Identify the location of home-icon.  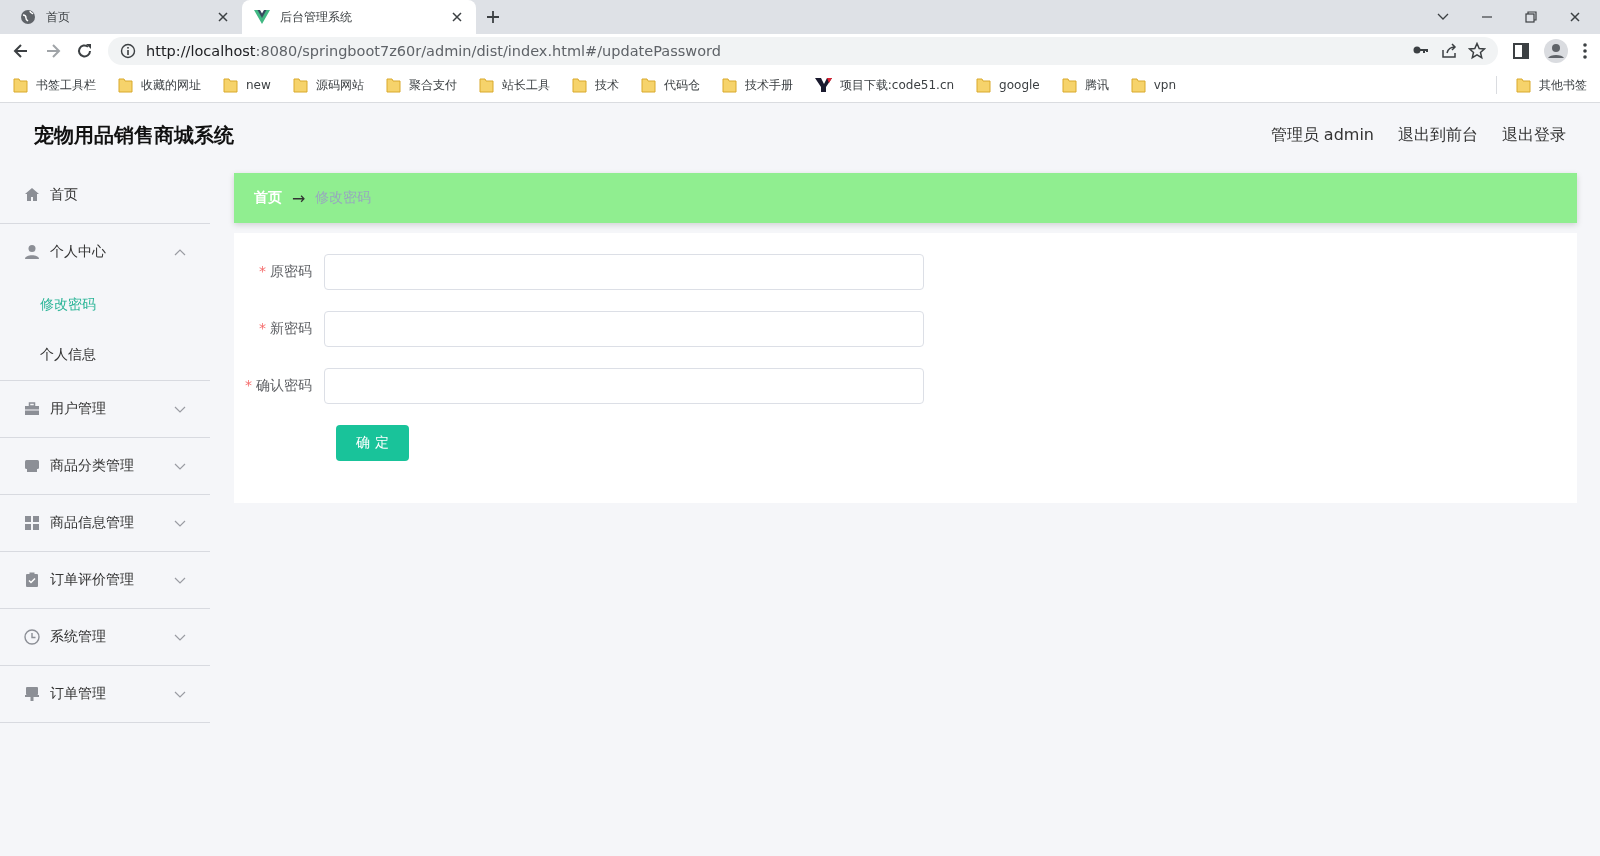
(32, 195).